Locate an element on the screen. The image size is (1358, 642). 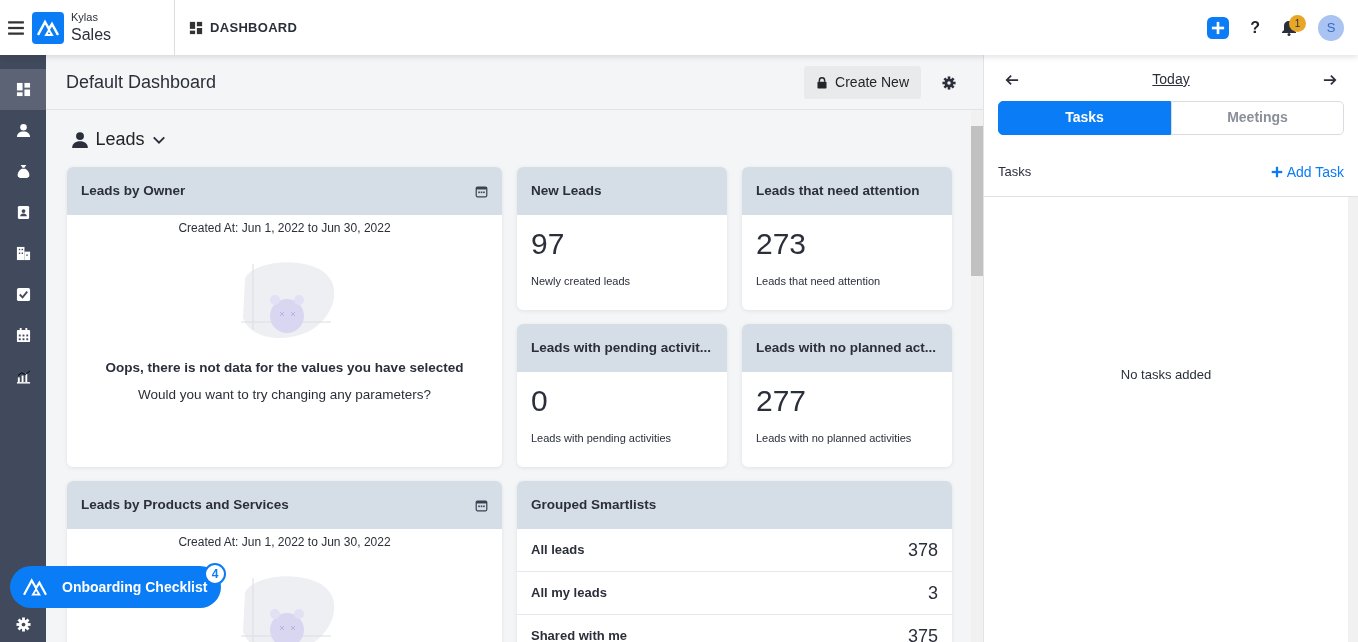
tab: Tasks is located at coordinates (1084, 117).